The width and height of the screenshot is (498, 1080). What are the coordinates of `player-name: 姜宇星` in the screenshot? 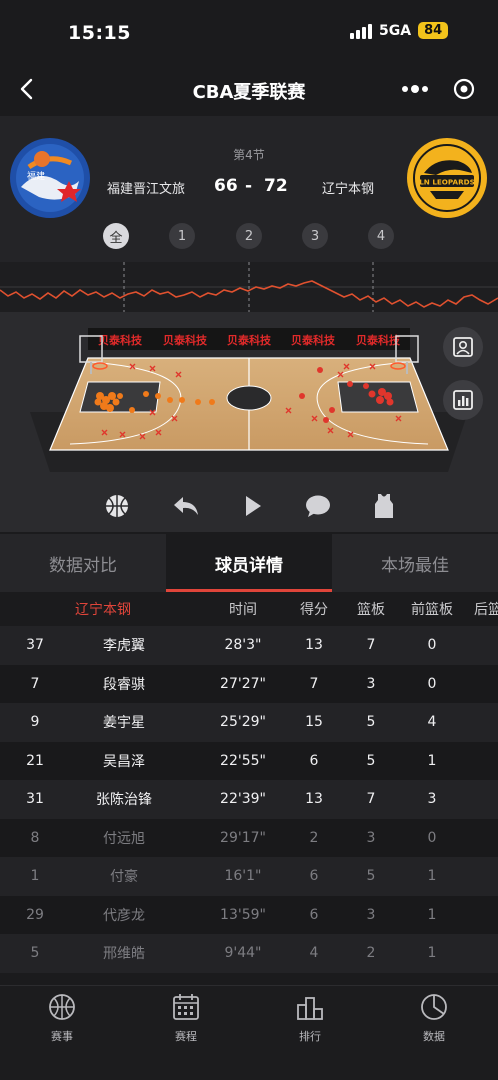 It's located at (124, 723).